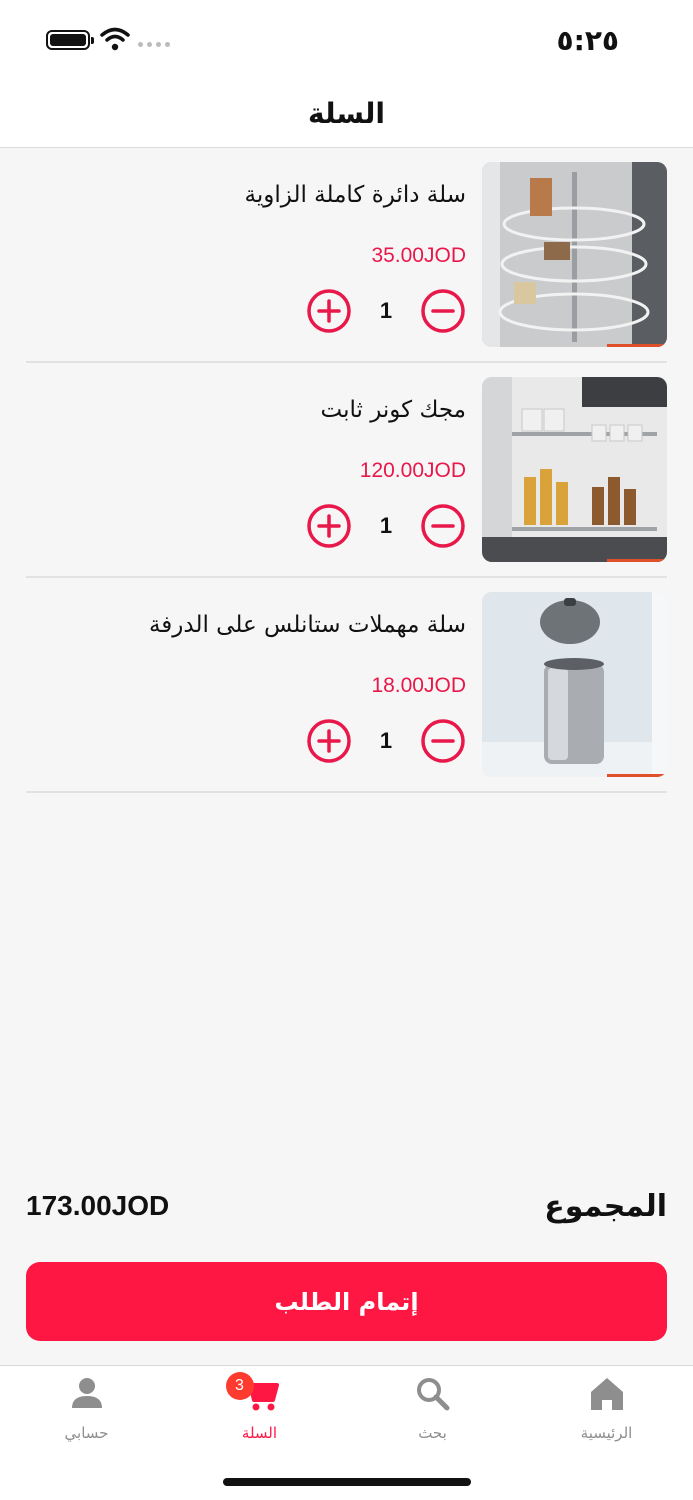  Describe the element at coordinates (432, 1433) in the screenshot. I see `tab-label: بحث` at that location.